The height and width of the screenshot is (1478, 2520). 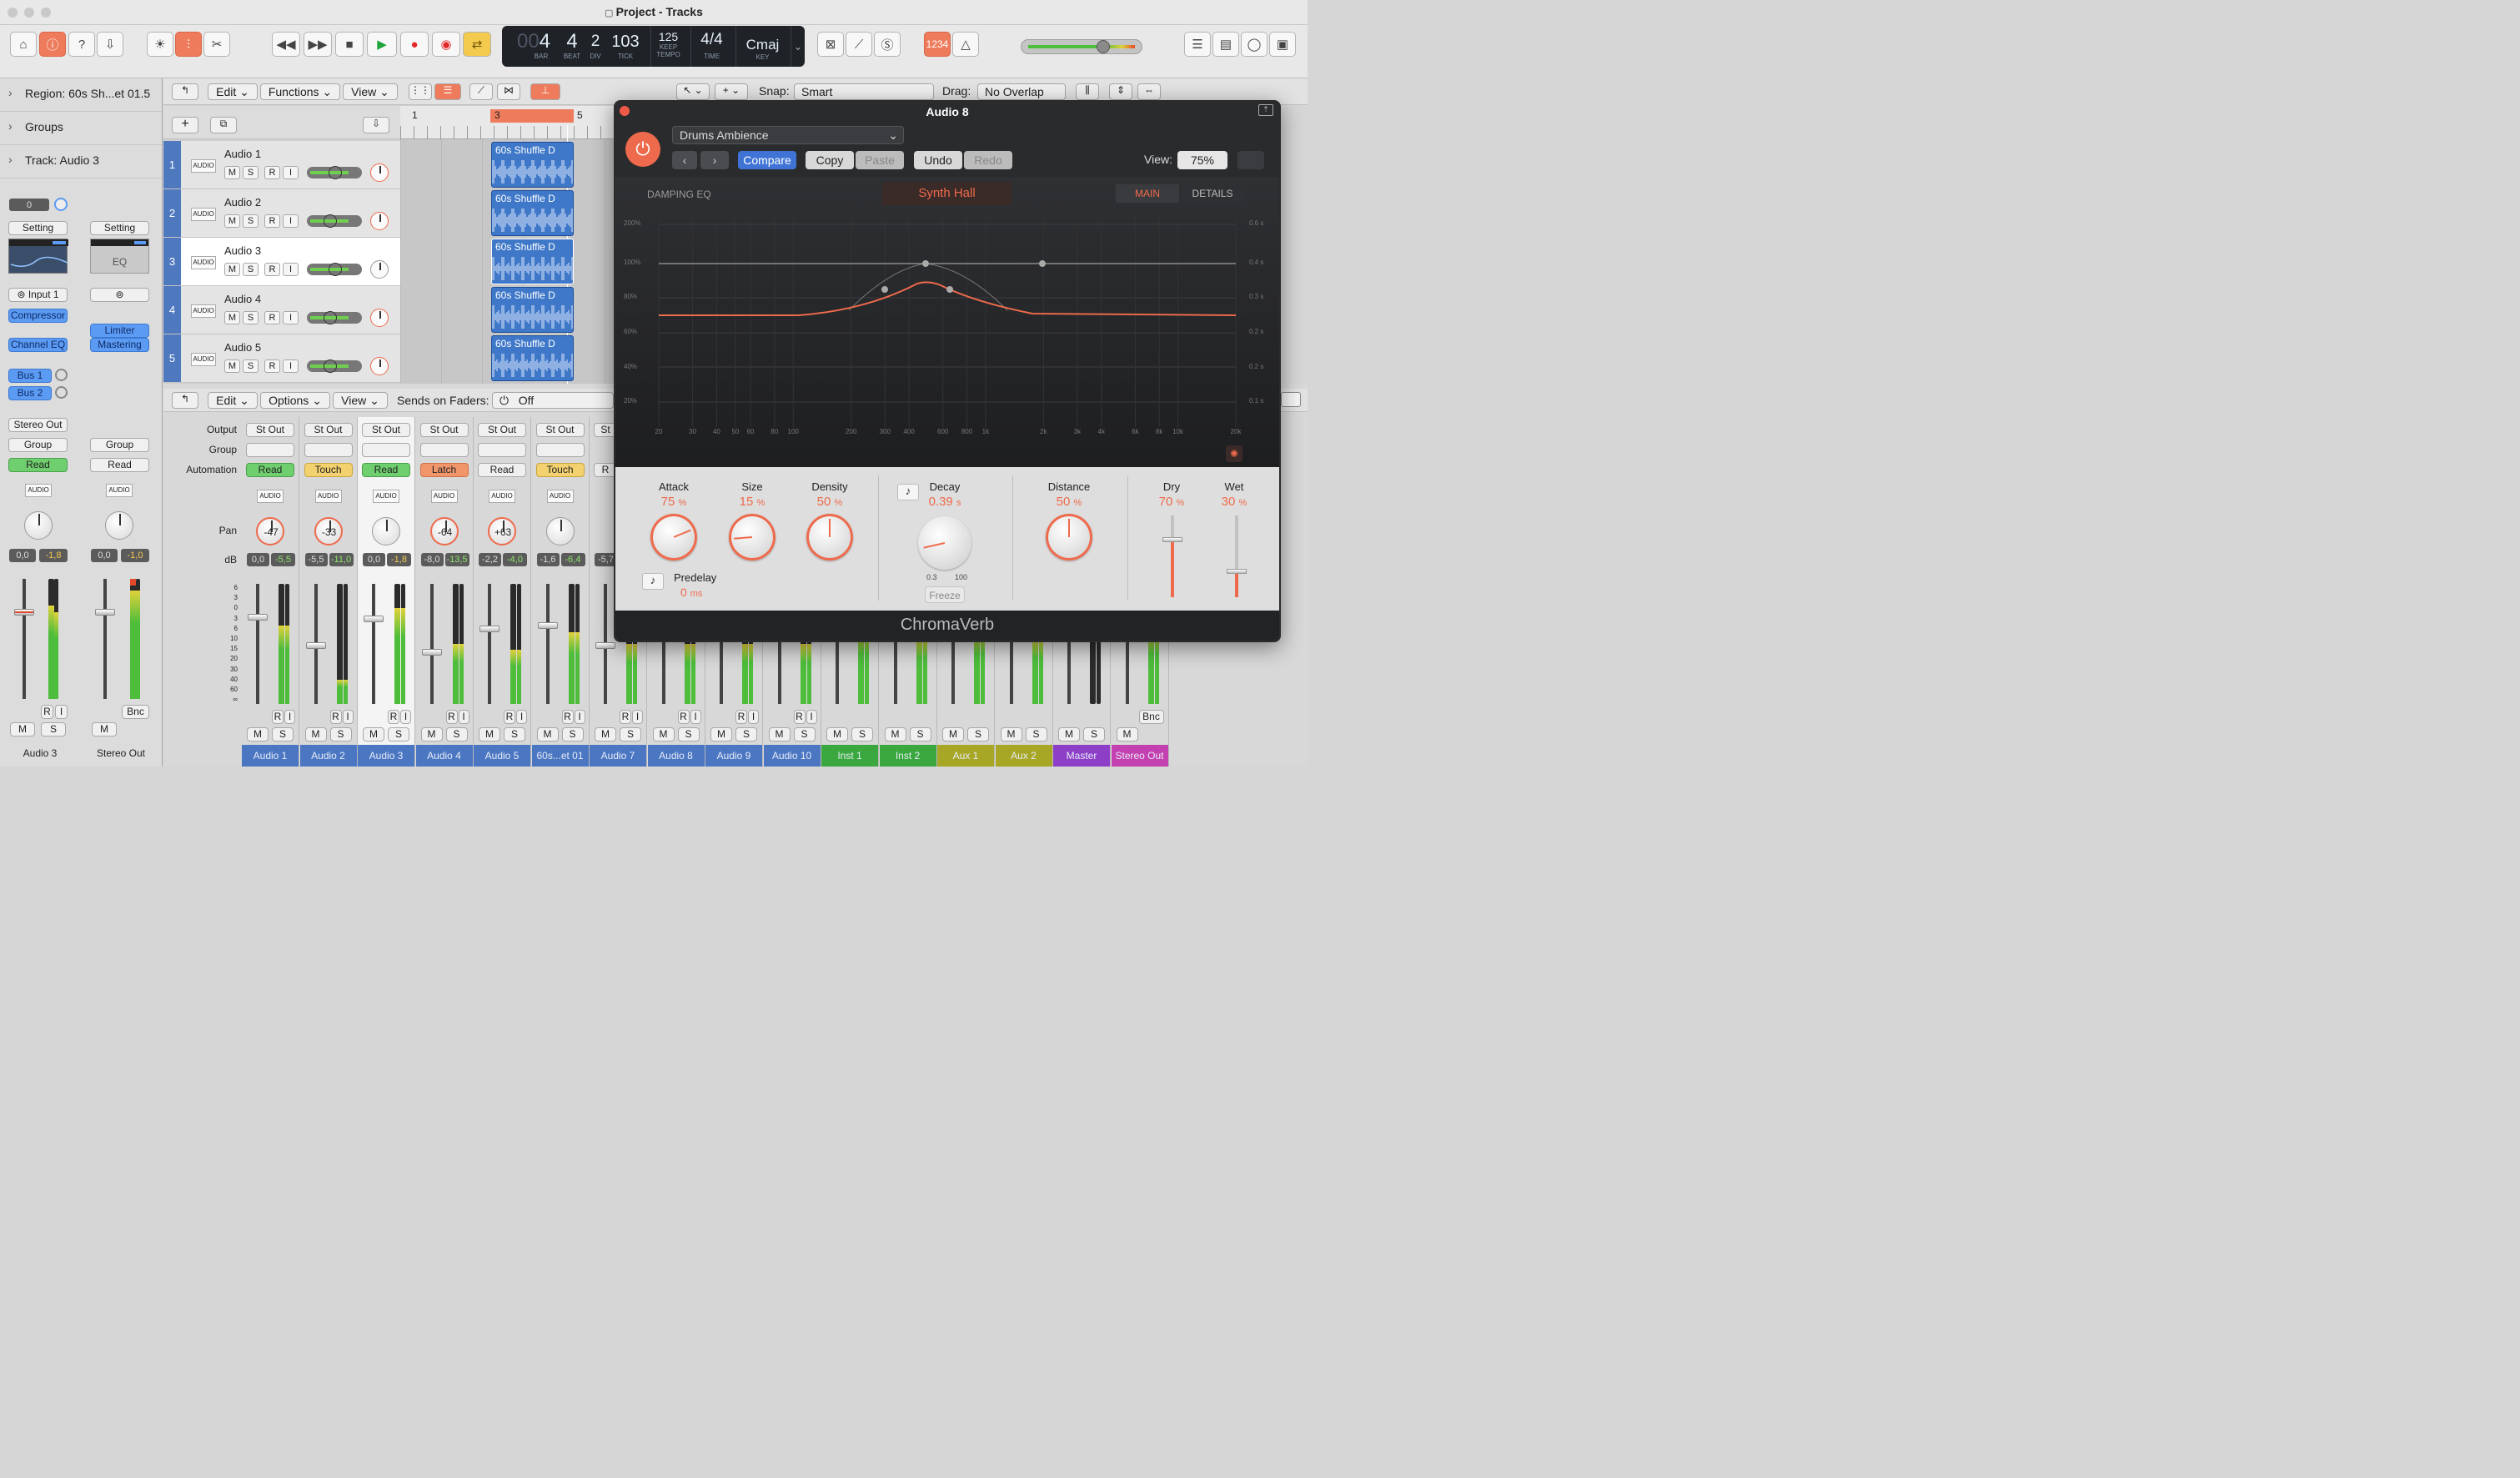 I want to click on help-icon: ?, so click(x=81, y=44).